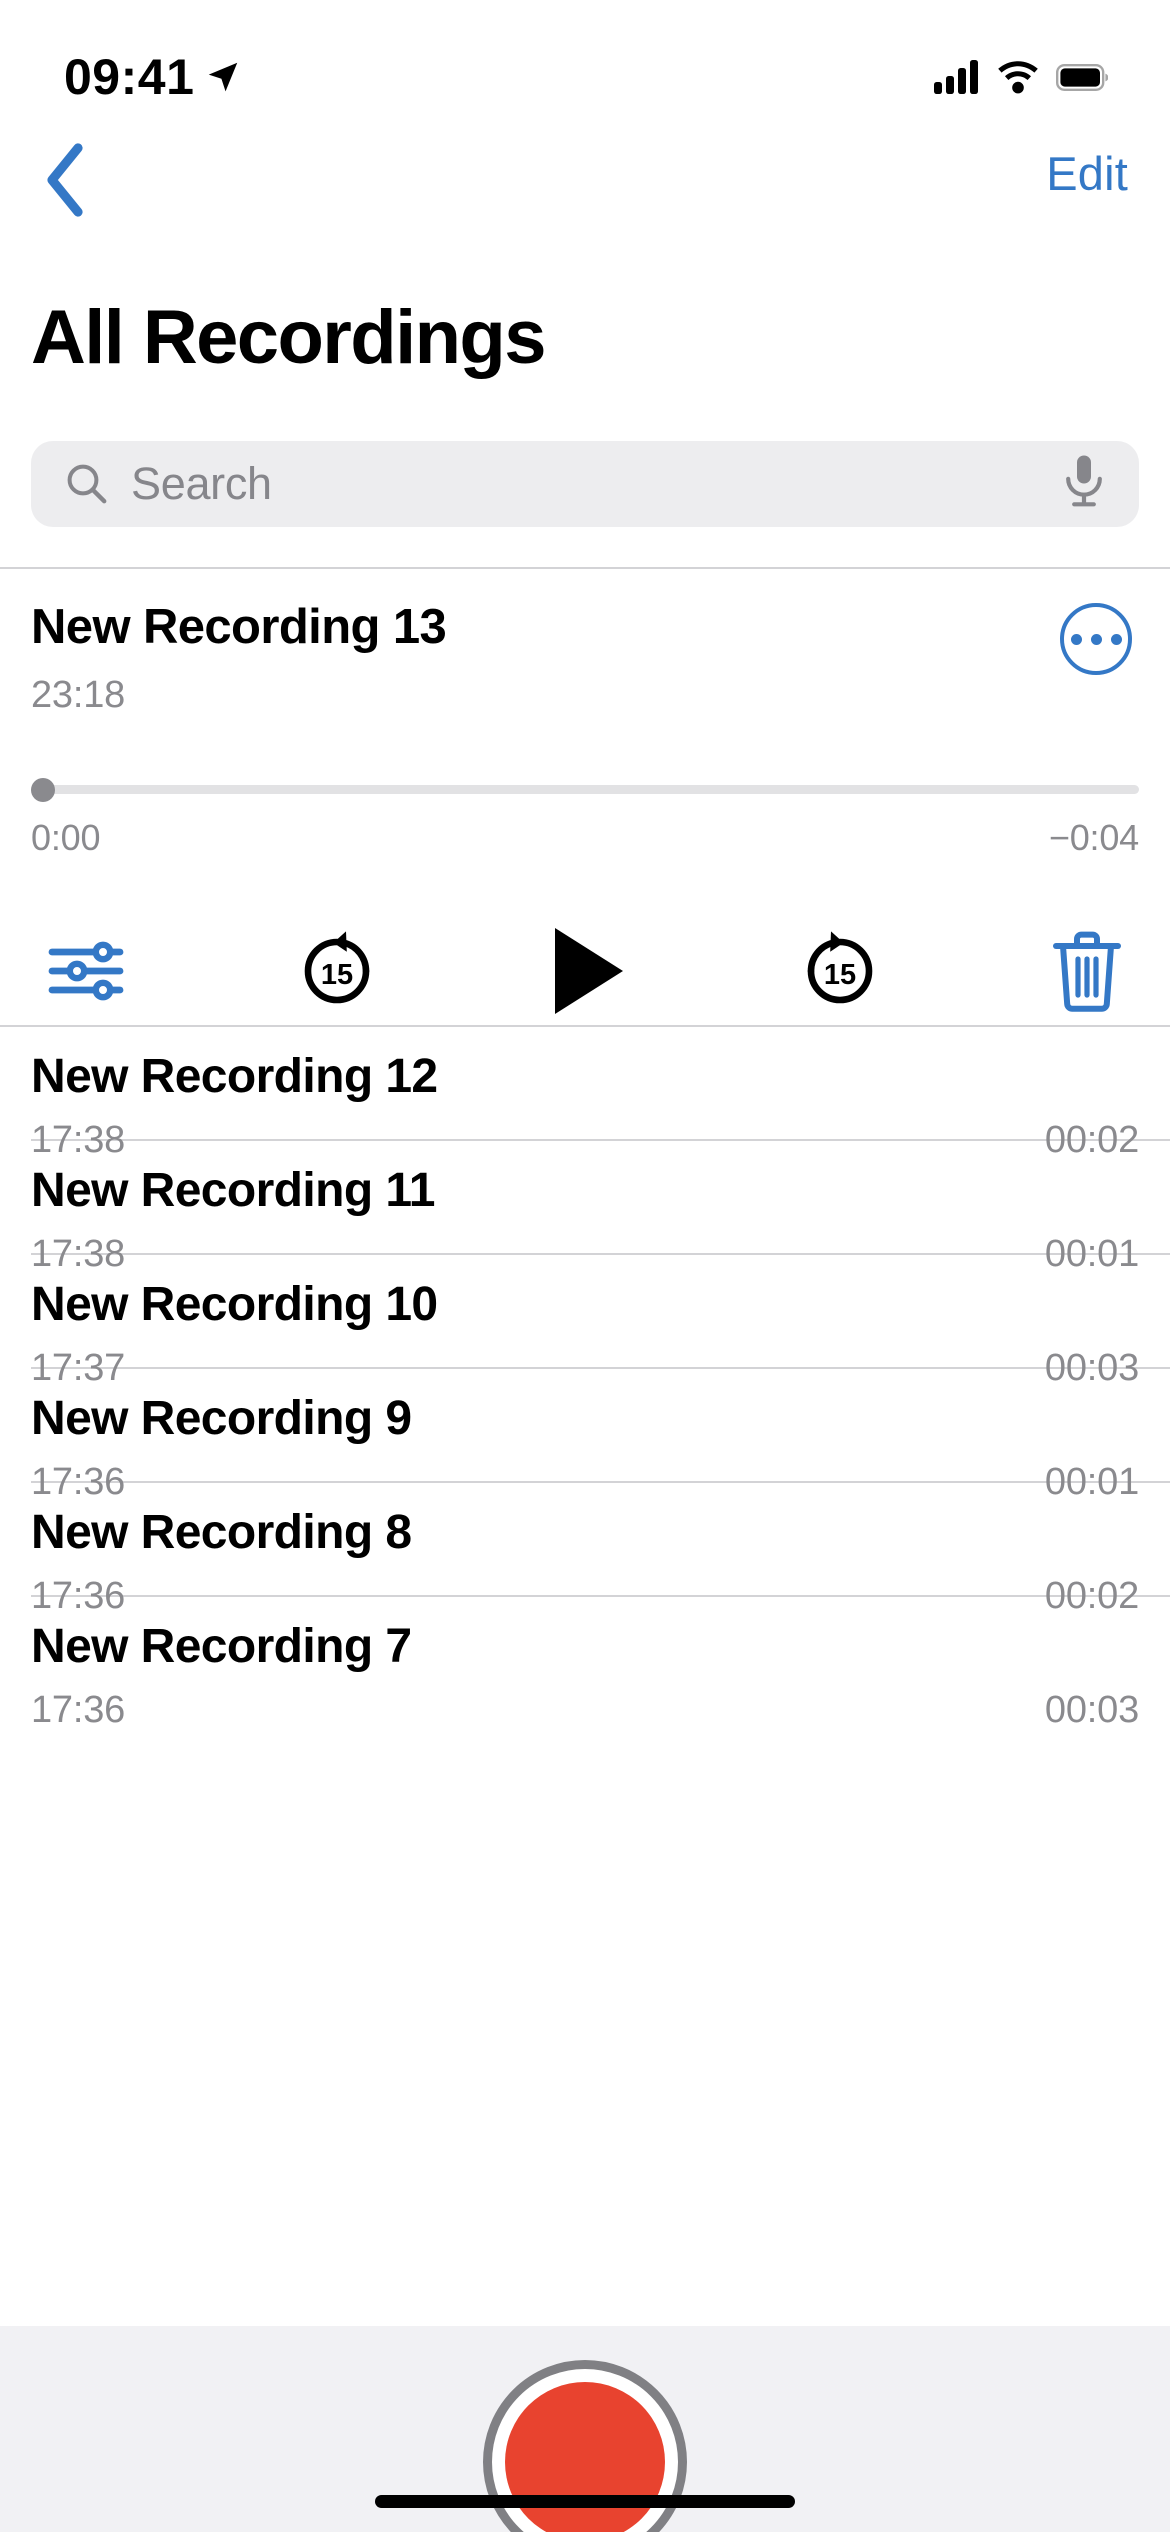 The width and height of the screenshot is (1170, 2532). What do you see at coordinates (1093, 837) in the screenshot?
I see `remaining-time: −0:04` at bounding box center [1093, 837].